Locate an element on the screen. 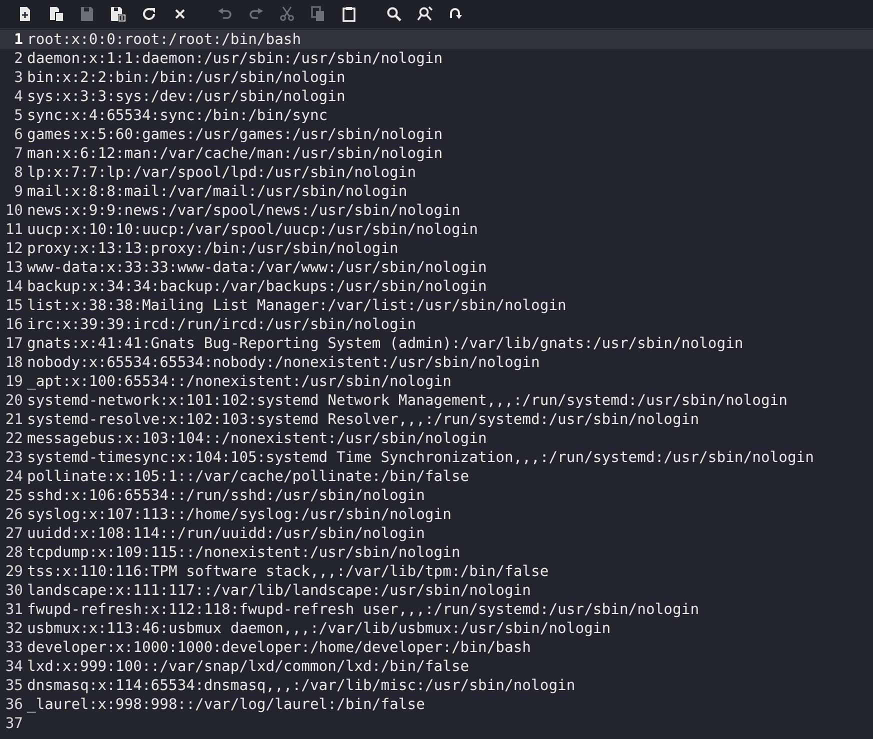  code-line: fwupd-refresh:x:112:118:fwupd-refresh user,,,:/run/systemd:/usr/sbin/nologin is located at coordinates (363, 609).